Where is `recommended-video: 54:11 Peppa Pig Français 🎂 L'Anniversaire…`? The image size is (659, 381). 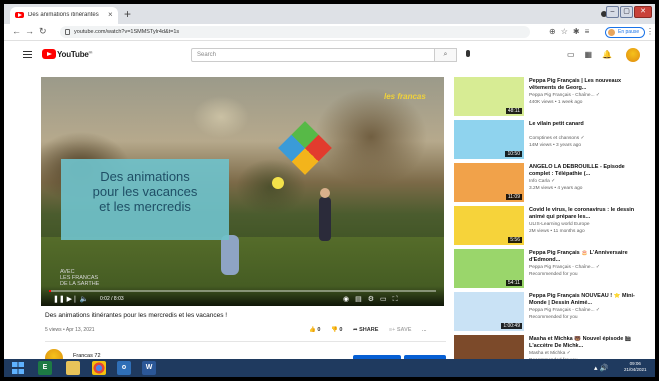
recommended-video: 54:11 Peppa Pig Français 🎂 L'Anniversaire… is located at coordinates (552, 270).